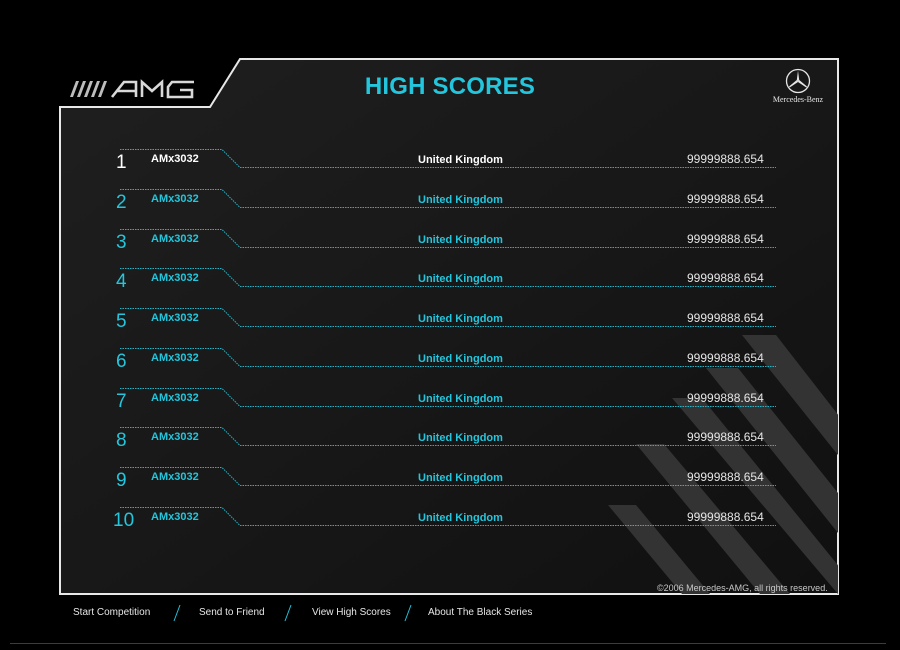 Image resolution: width=900 pixels, height=650 pixels. What do you see at coordinates (121, 202) in the screenshot?
I see `rank-number: 2` at bounding box center [121, 202].